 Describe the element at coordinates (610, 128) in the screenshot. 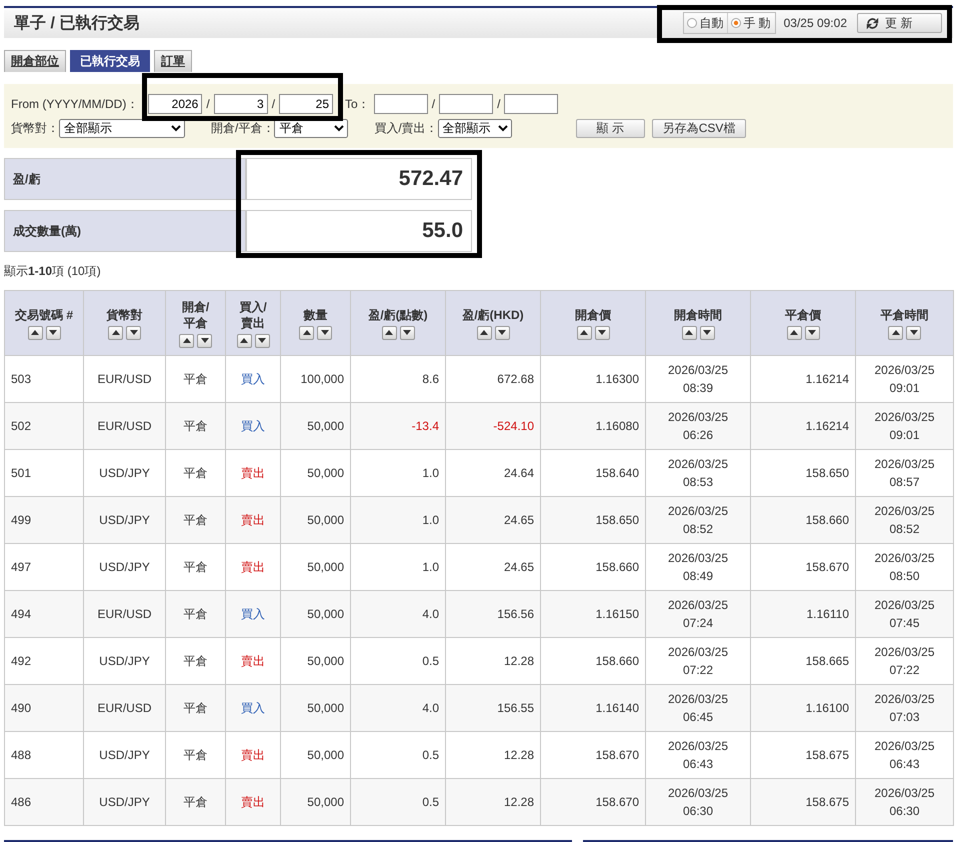

I see `show-button: 顯 示` at that location.